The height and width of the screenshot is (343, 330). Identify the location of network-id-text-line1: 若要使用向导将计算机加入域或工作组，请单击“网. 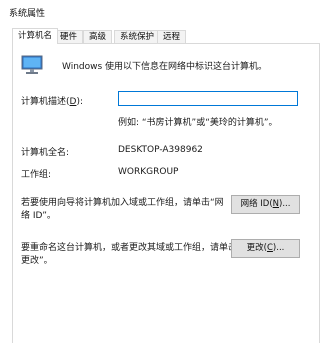
(122, 203).